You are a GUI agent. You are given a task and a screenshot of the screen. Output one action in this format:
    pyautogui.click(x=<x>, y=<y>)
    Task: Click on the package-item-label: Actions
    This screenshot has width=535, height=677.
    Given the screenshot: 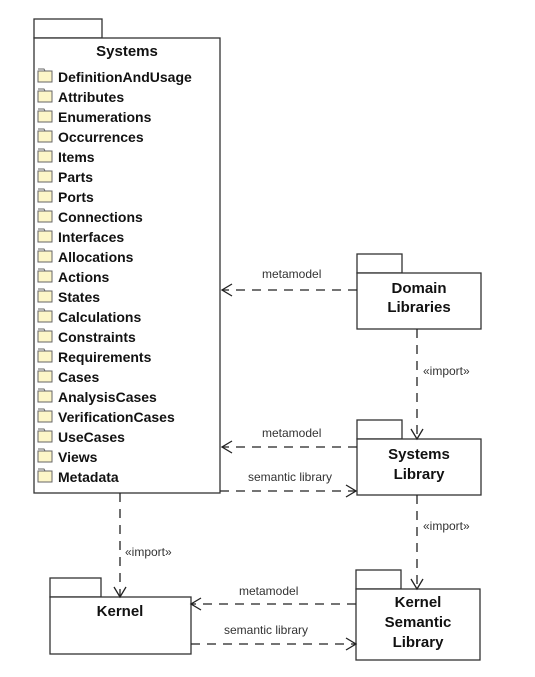 What is the action you would take?
    pyautogui.click(x=84, y=277)
    